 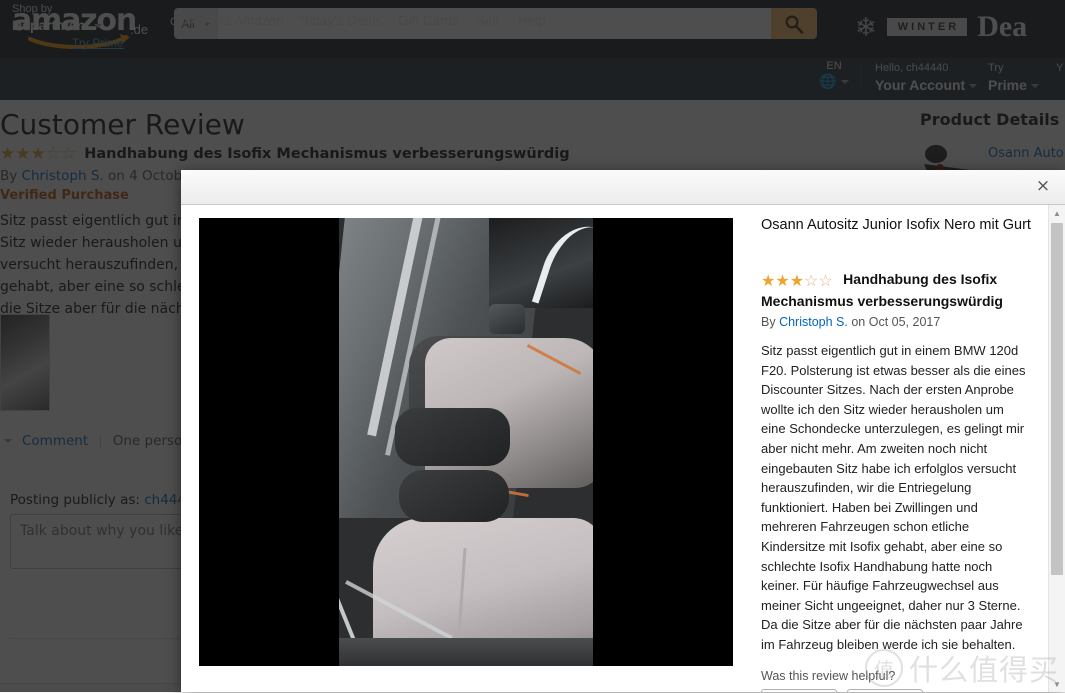 I want to click on modal-review-byline: By Christoph S. on Oct 05, 2017, so click(x=851, y=322).